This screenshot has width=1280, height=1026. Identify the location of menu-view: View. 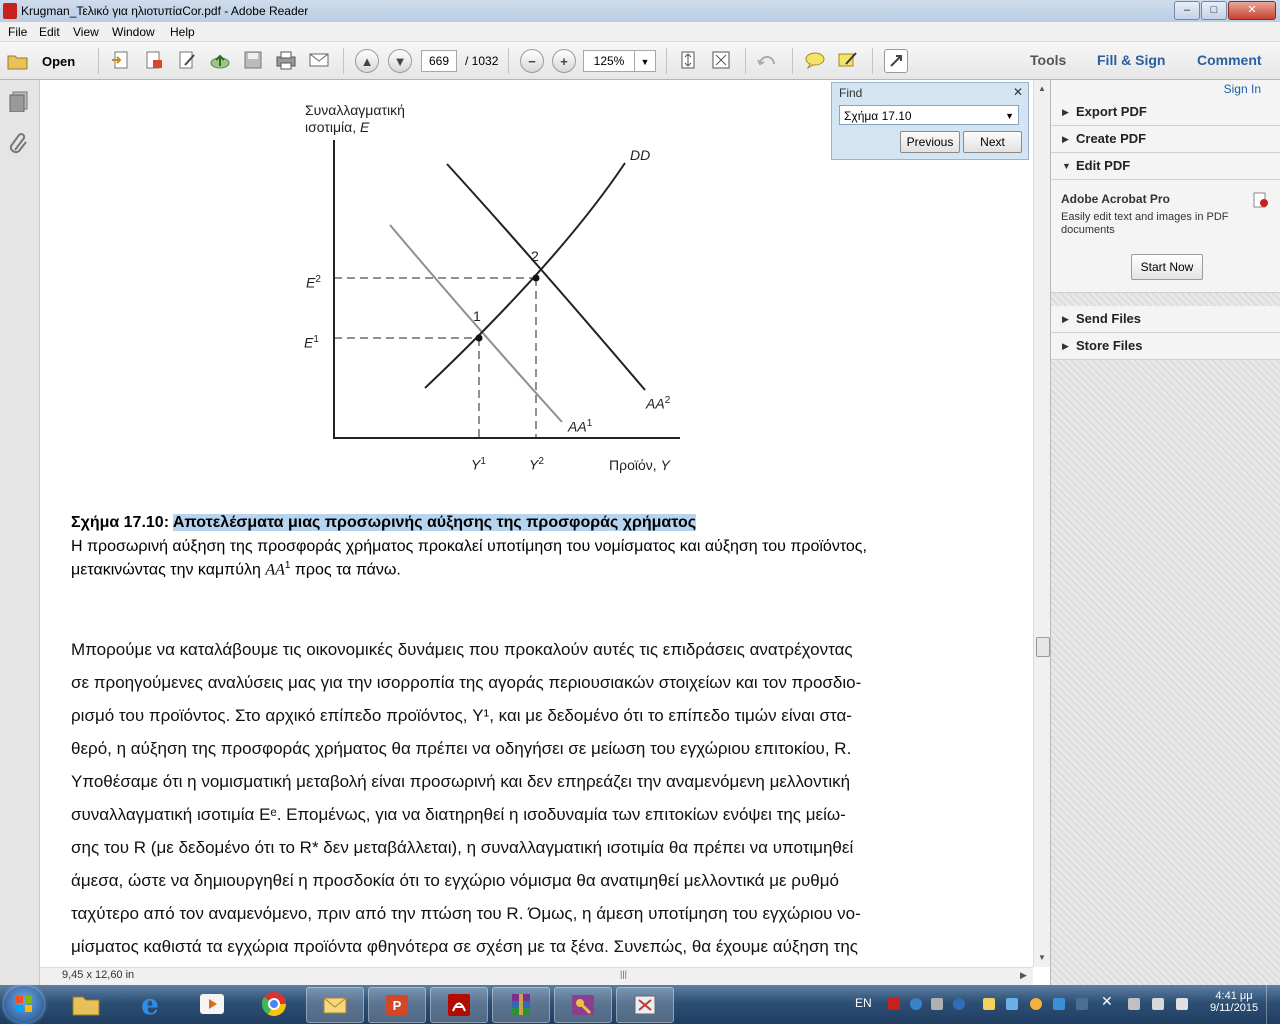
(86, 32).